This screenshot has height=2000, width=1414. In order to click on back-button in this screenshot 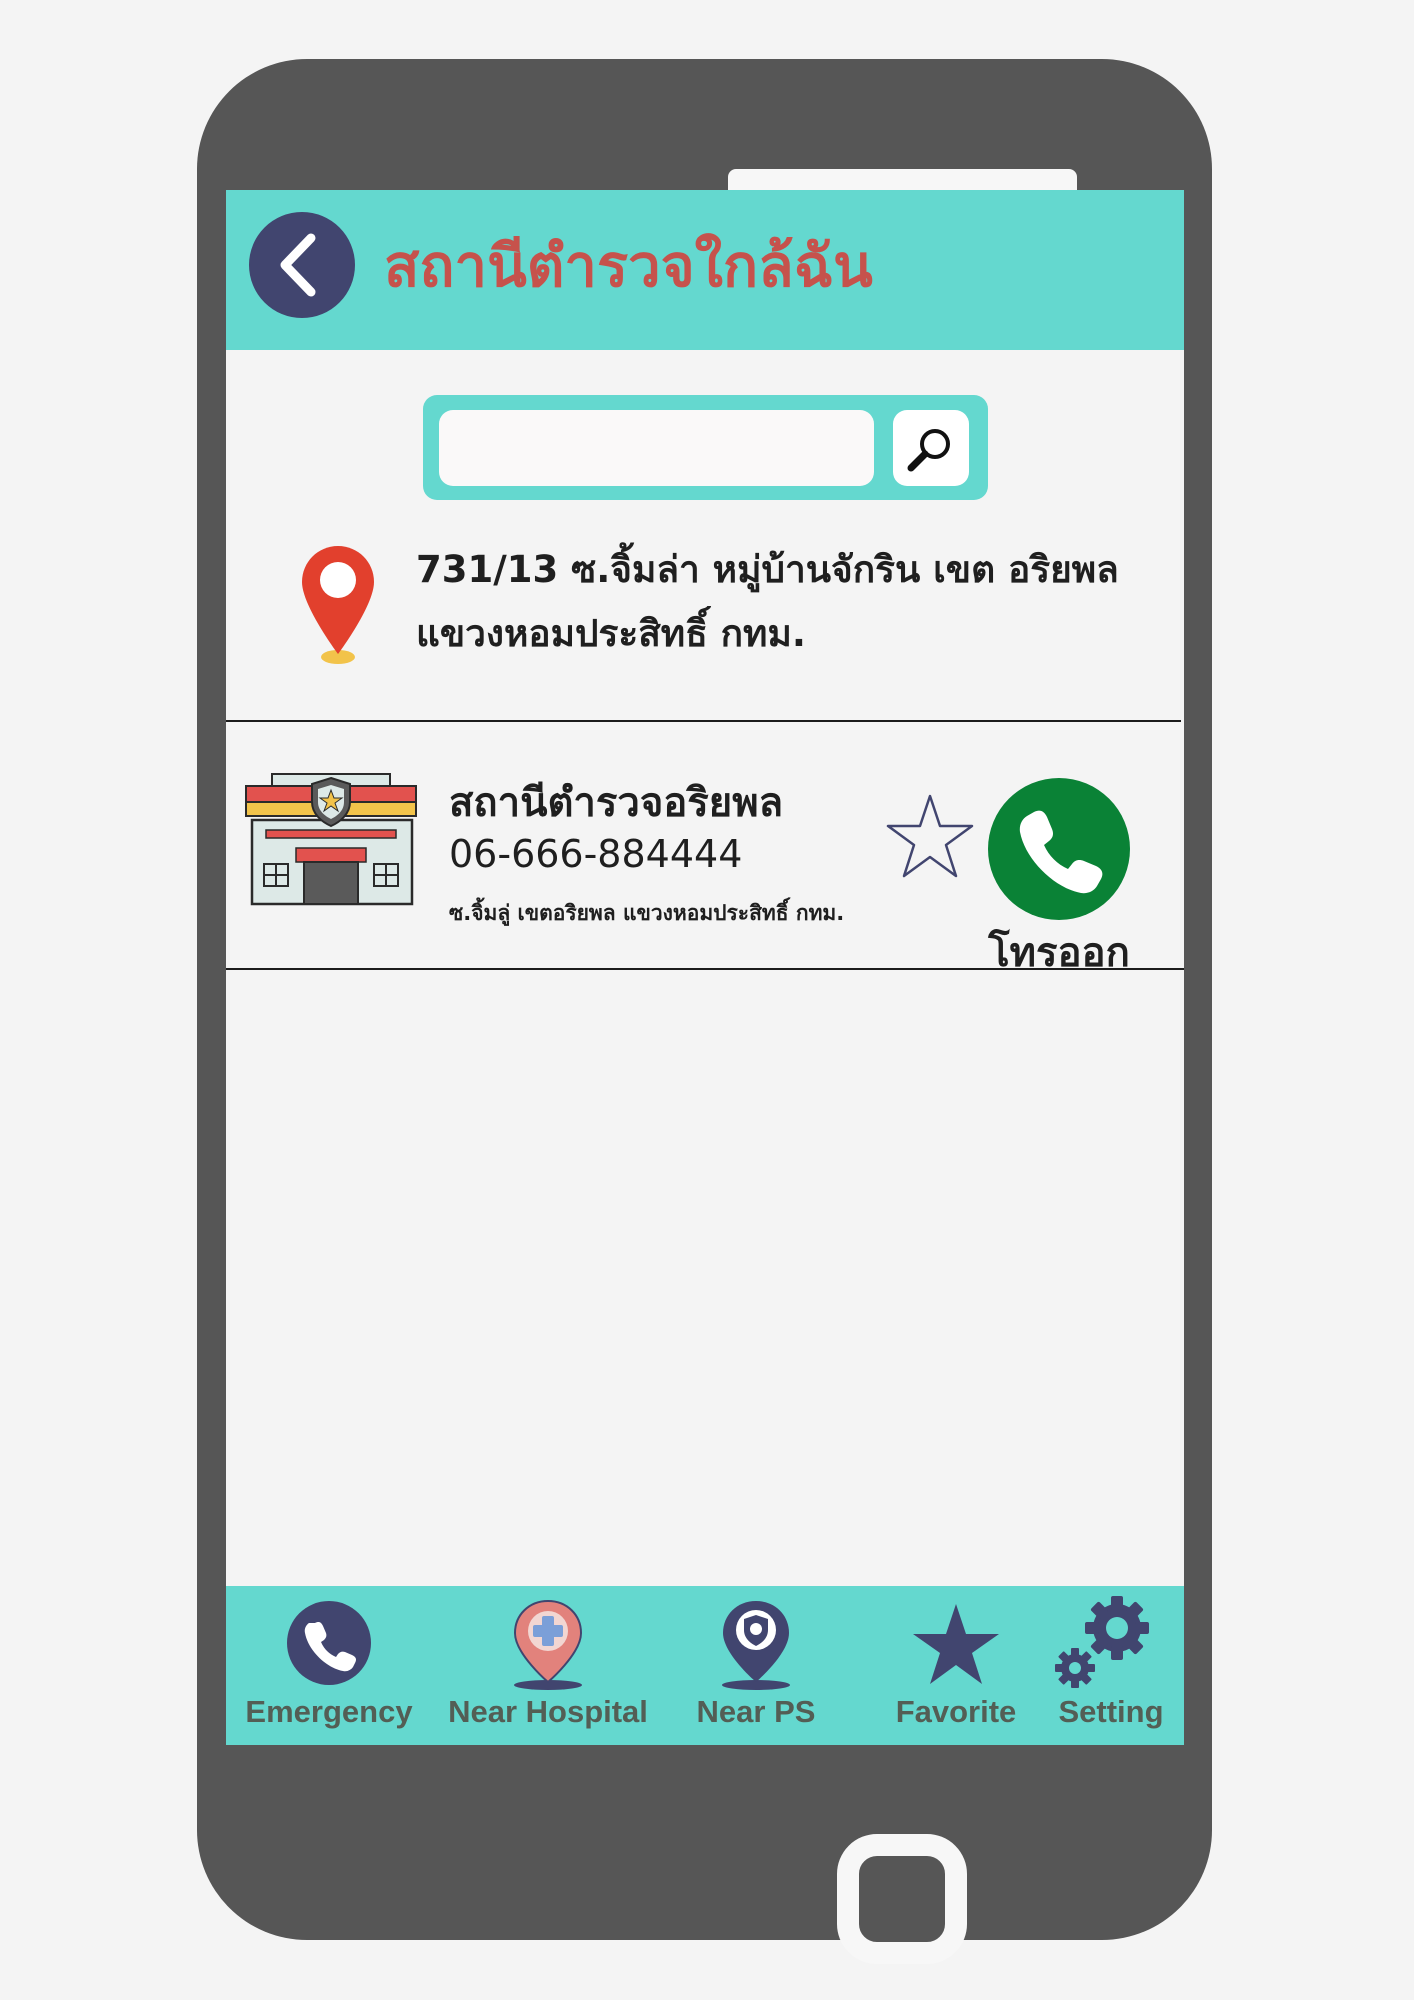, I will do `click(302, 265)`.